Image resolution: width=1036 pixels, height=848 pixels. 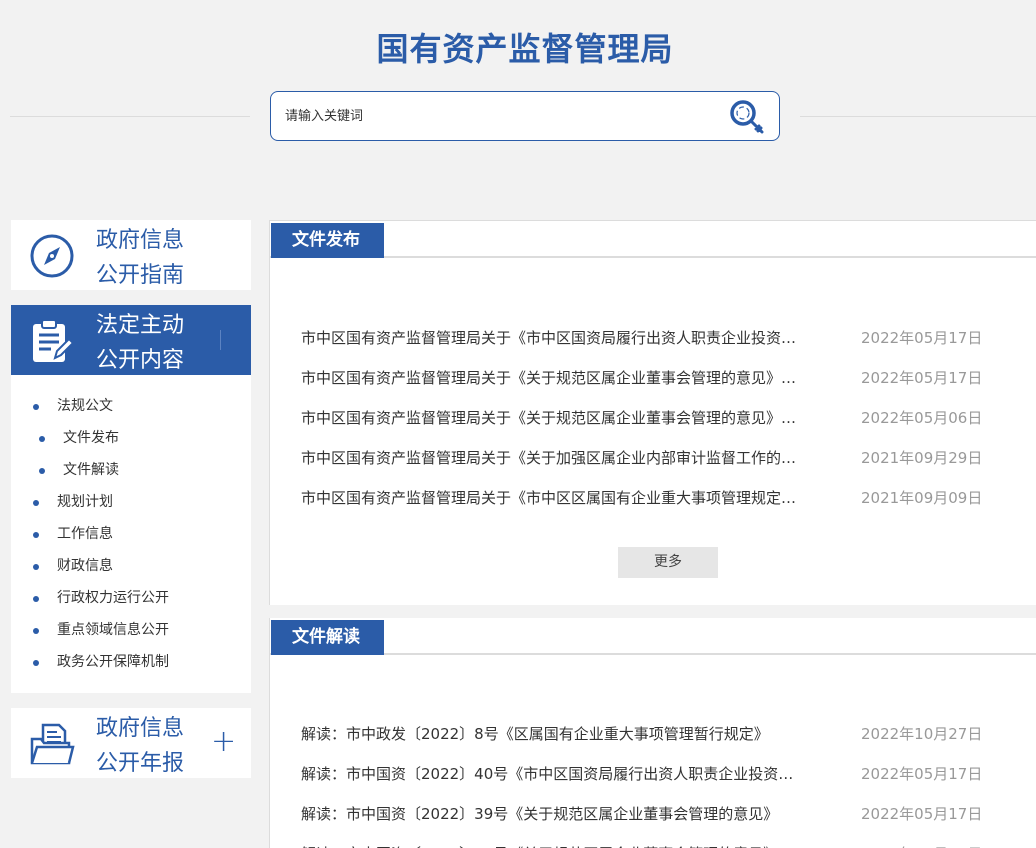 What do you see at coordinates (525, 49) in the screenshot?
I see `page-title: 国有资产监督管理局` at bounding box center [525, 49].